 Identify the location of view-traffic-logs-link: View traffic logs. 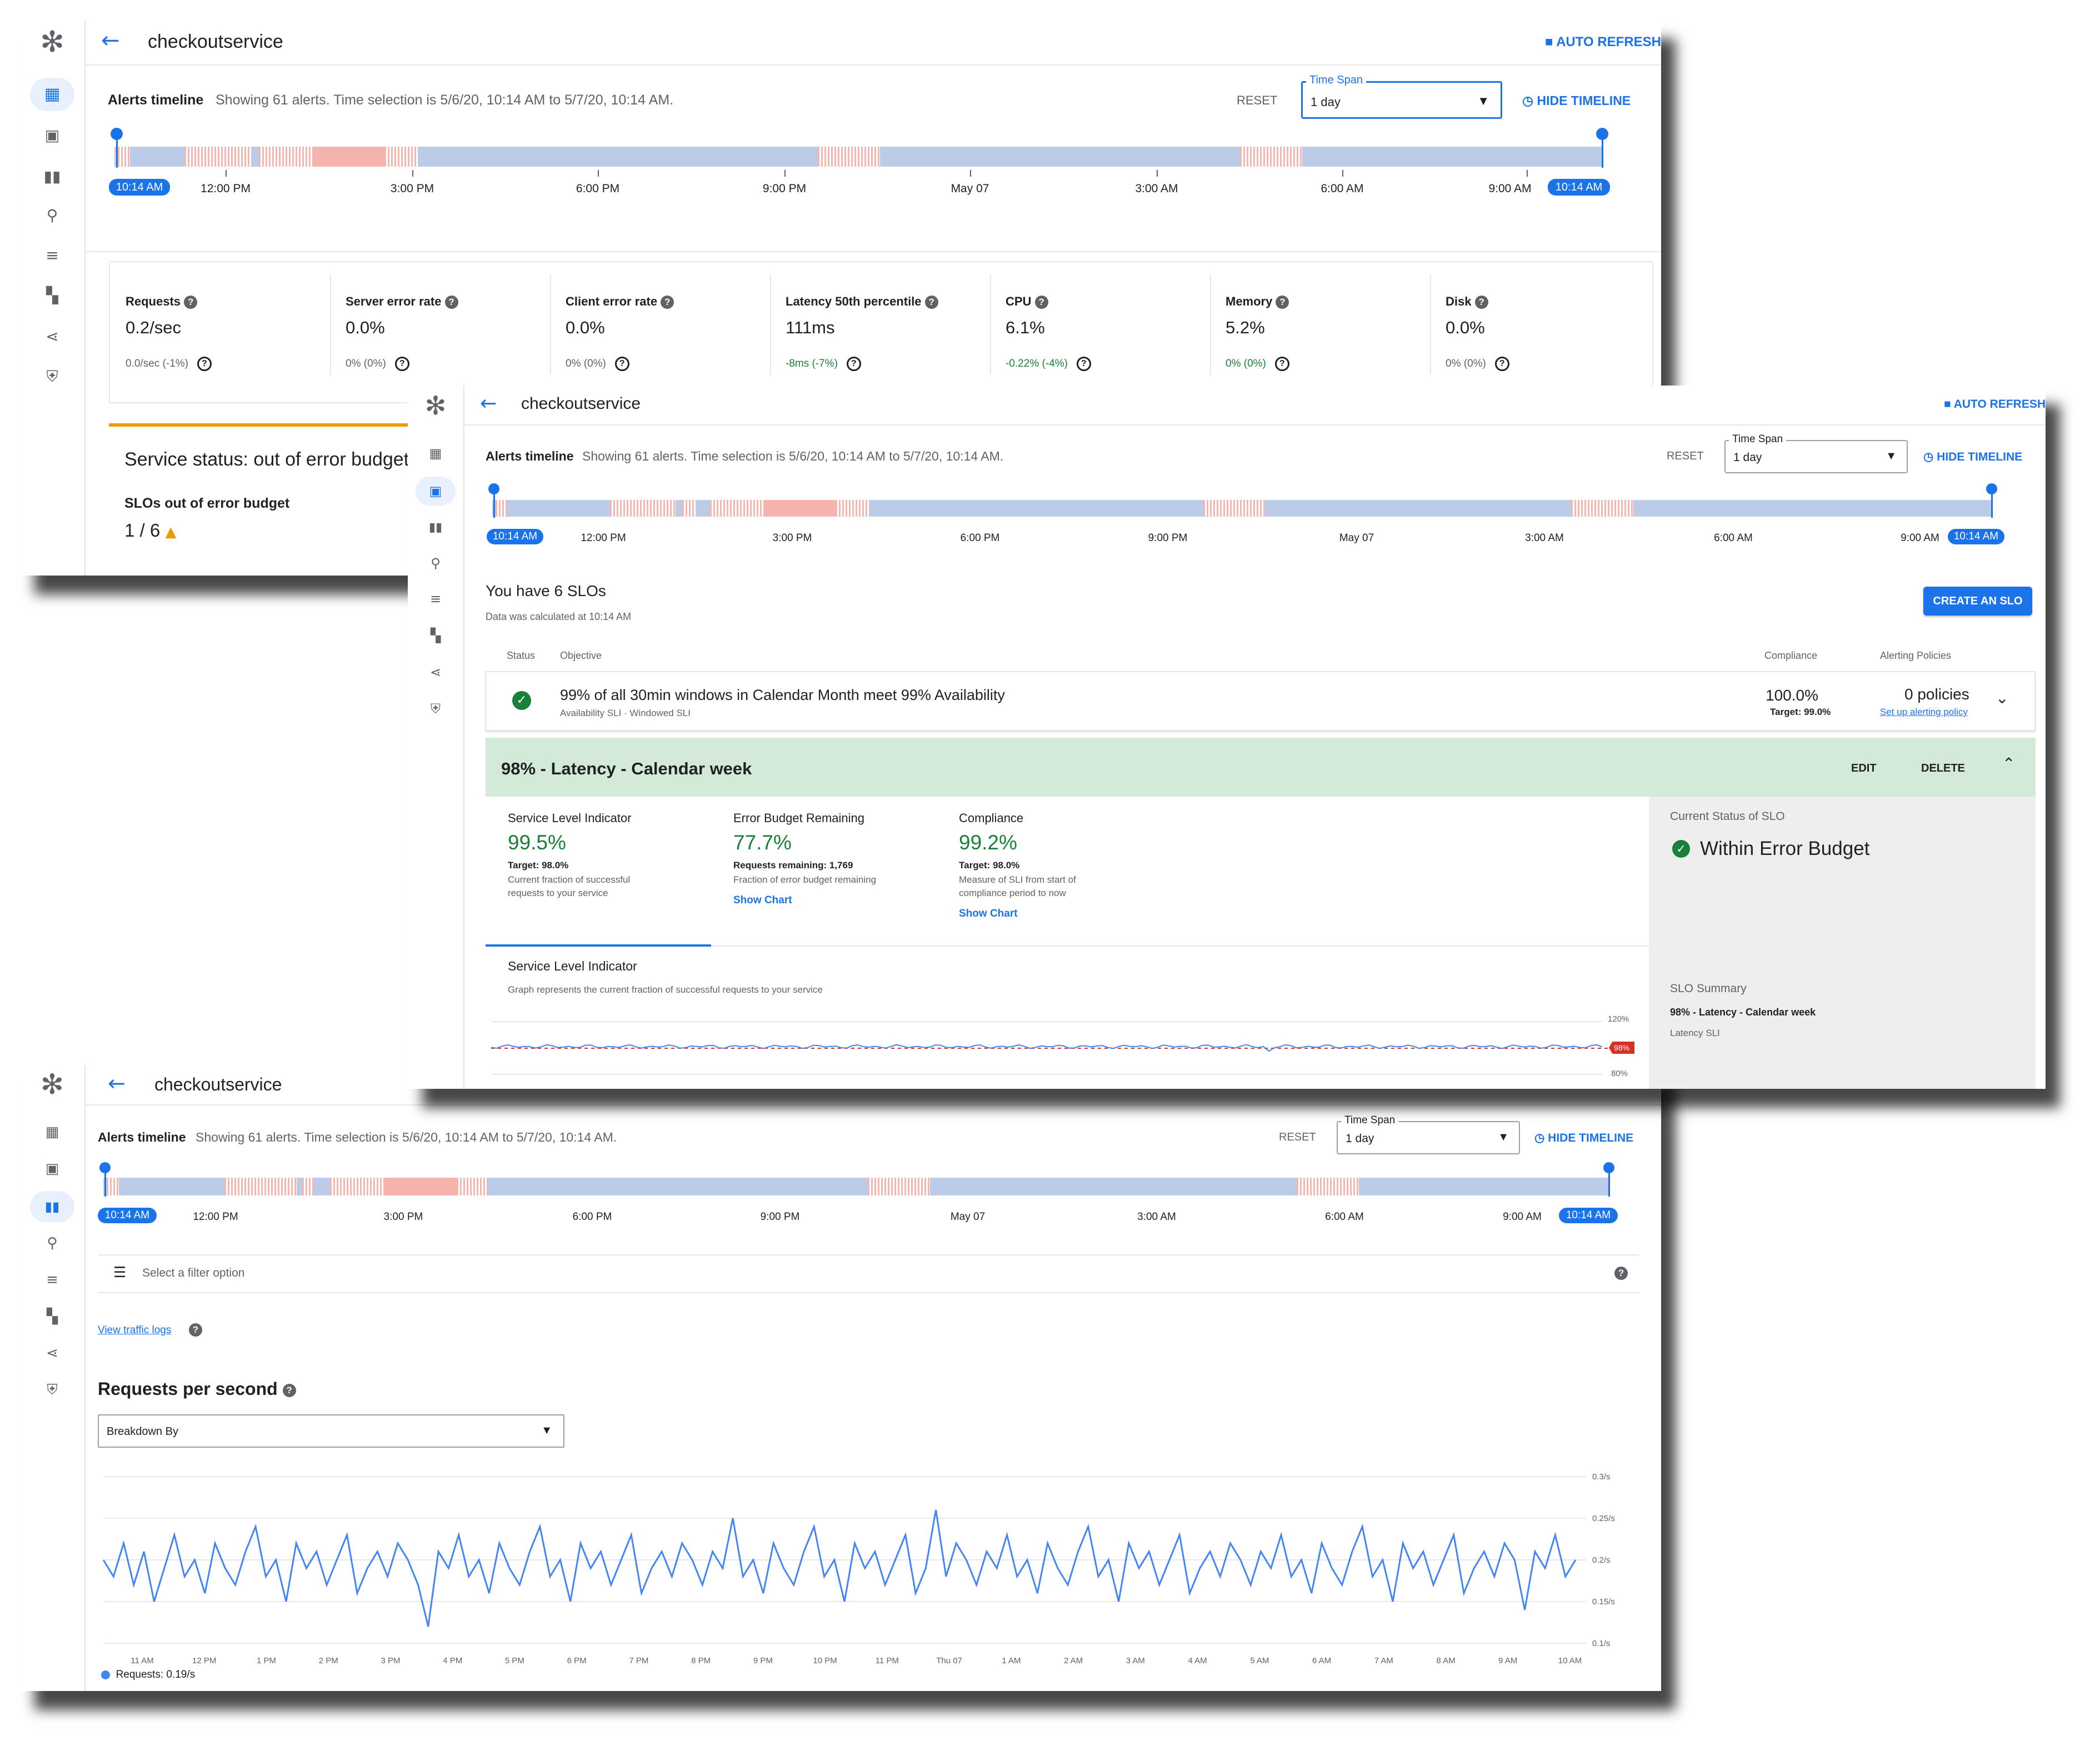
(134, 1330).